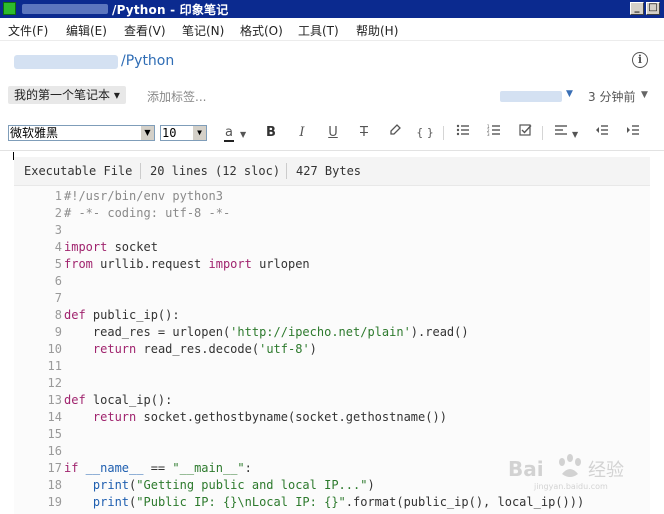 The width and height of the screenshot is (664, 514). Describe the element at coordinates (425, 133) in the screenshot. I see `code-block-icon: { }` at that location.